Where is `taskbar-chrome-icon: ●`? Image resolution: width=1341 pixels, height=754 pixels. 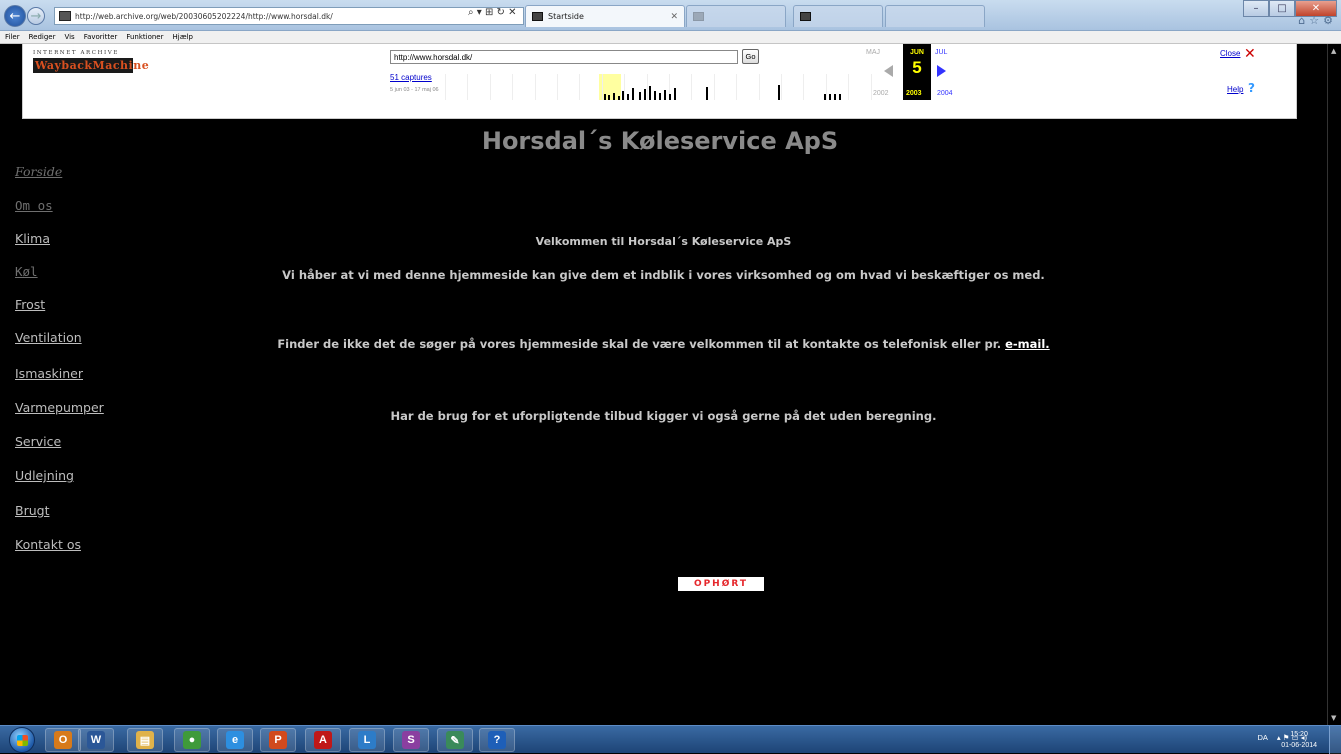 taskbar-chrome-icon: ● is located at coordinates (192, 740).